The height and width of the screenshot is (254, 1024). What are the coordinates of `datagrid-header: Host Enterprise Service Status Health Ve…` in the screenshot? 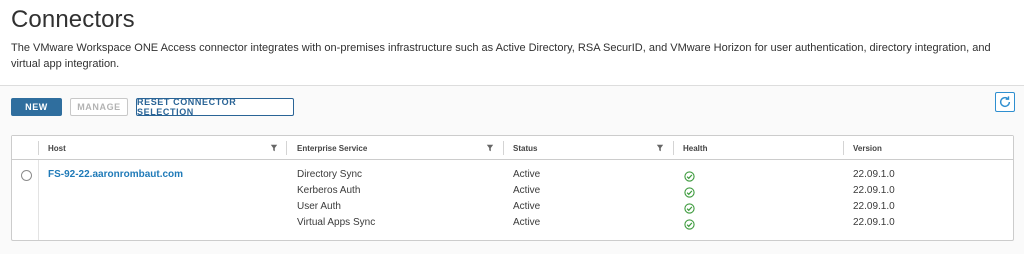 It's located at (512, 148).